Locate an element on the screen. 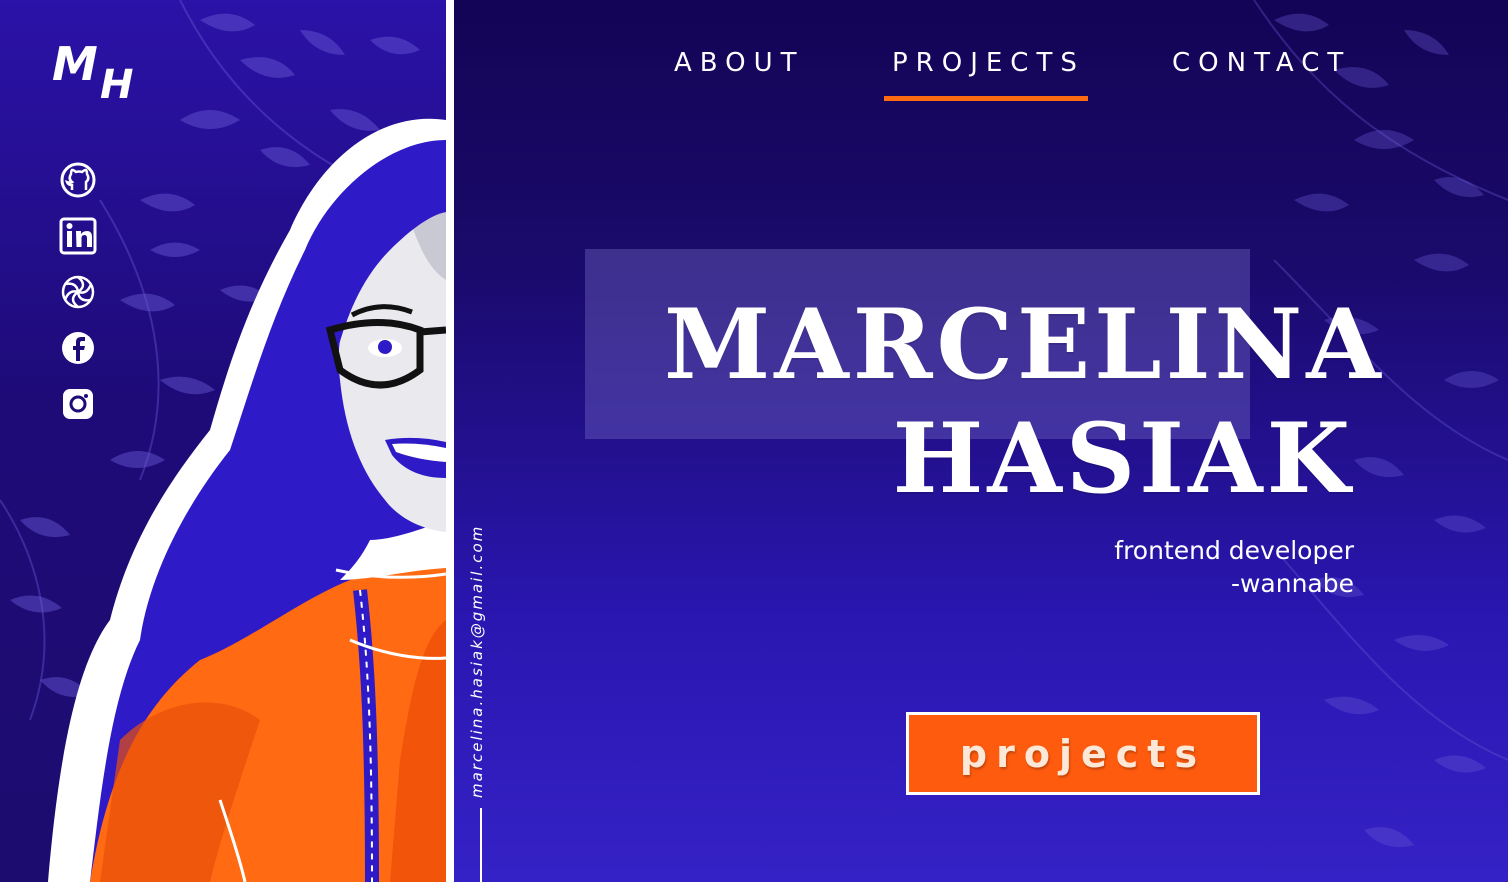 The height and width of the screenshot is (882, 1508). projects-button-label: projects is located at coordinates (1083, 753).